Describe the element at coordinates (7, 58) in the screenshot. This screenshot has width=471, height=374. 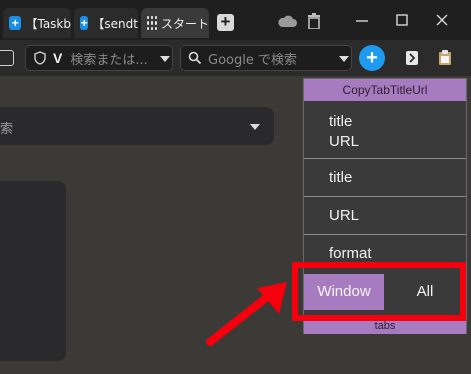
I see `sidebar-toggle-icon` at that location.